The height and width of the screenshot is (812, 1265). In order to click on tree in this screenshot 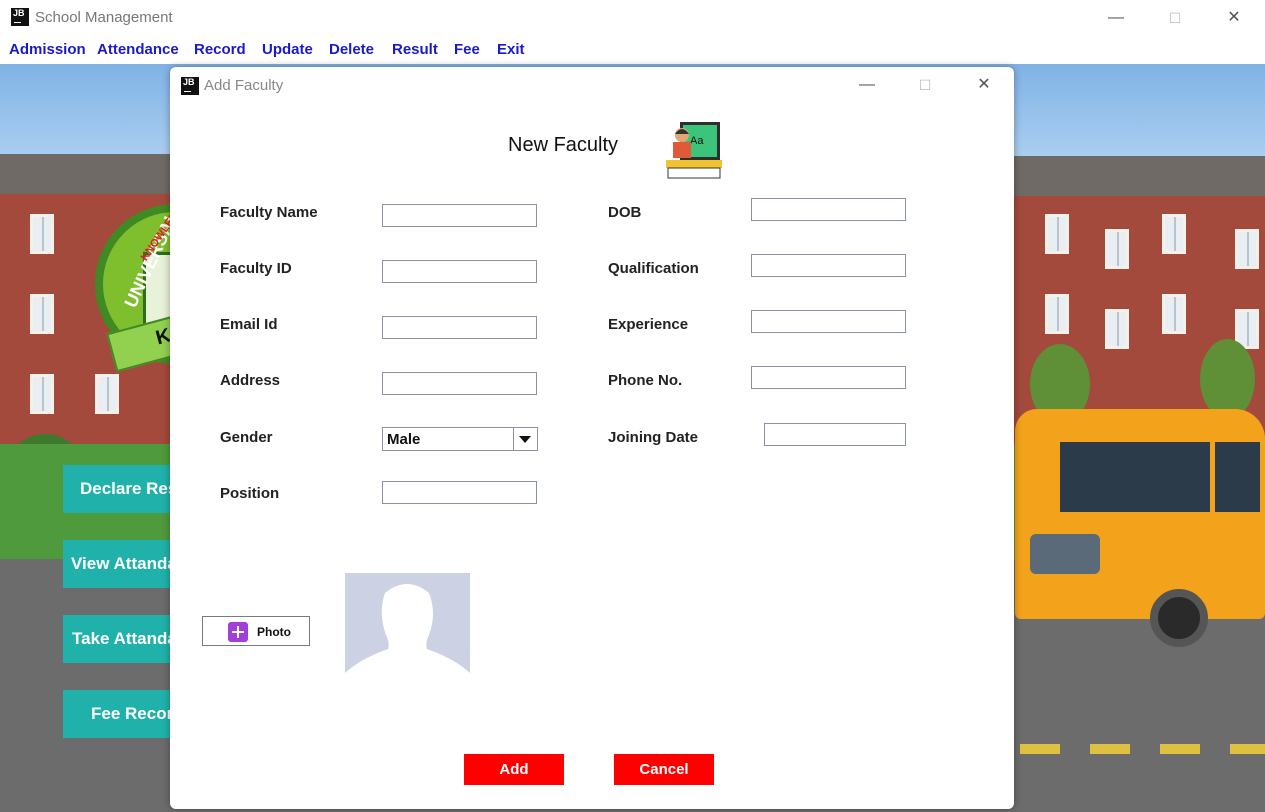, I will do `click(1227, 379)`.